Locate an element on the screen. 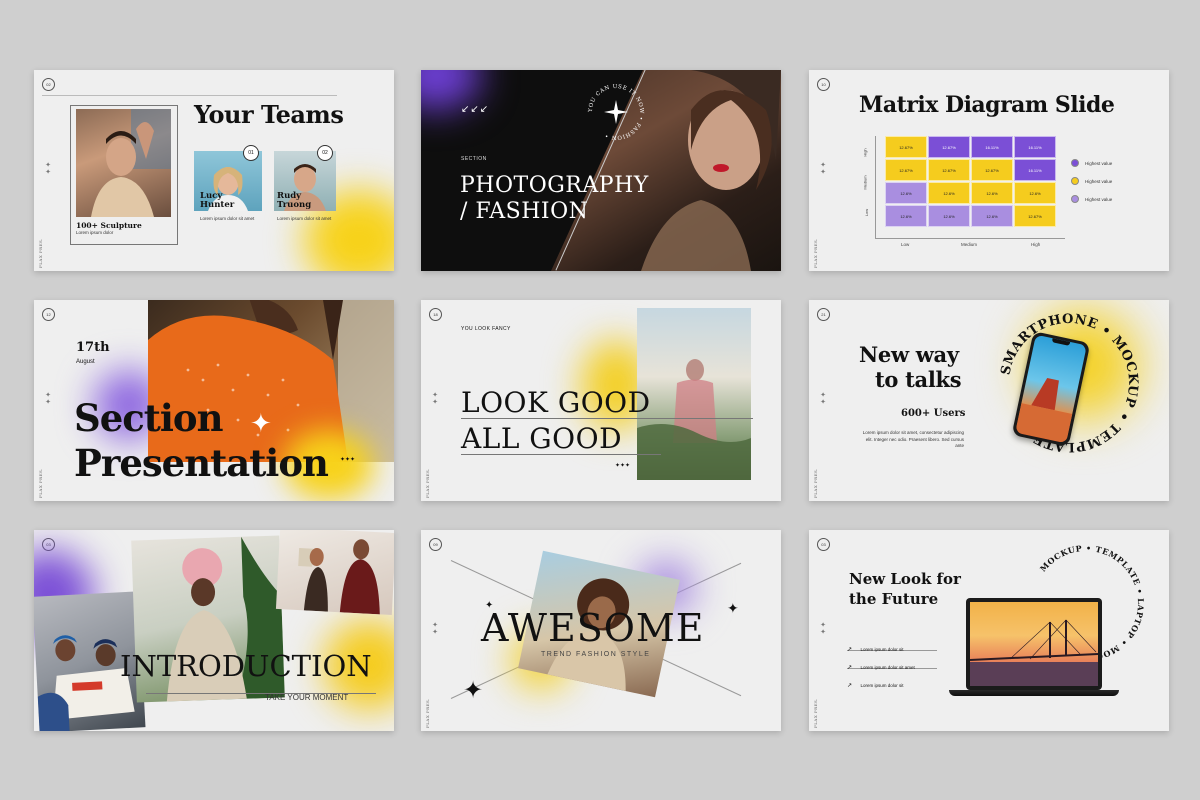 Image resolution: width=1200 pixels, height=800 pixels. subtitle: TAKE YOUR MOMENT is located at coordinates (307, 697).